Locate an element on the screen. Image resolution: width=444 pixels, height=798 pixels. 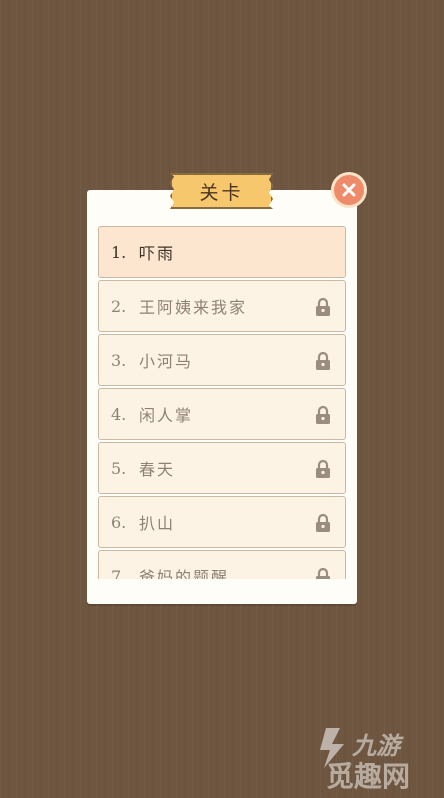
level-item-7: 7. 爸妈的题醒 is located at coordinates (222, 564).